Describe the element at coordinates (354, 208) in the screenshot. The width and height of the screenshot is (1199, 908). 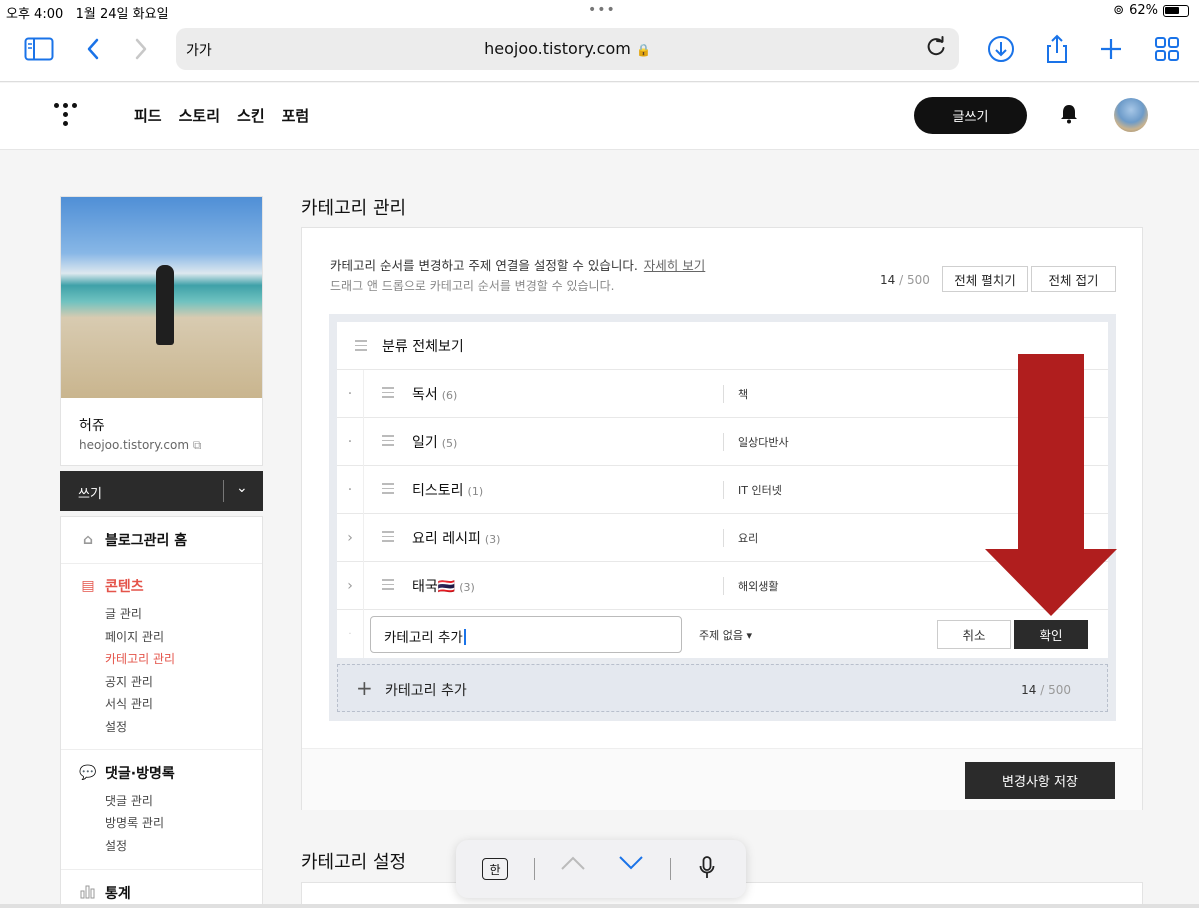
I see `page-title: 카테고리 관리` at that location.